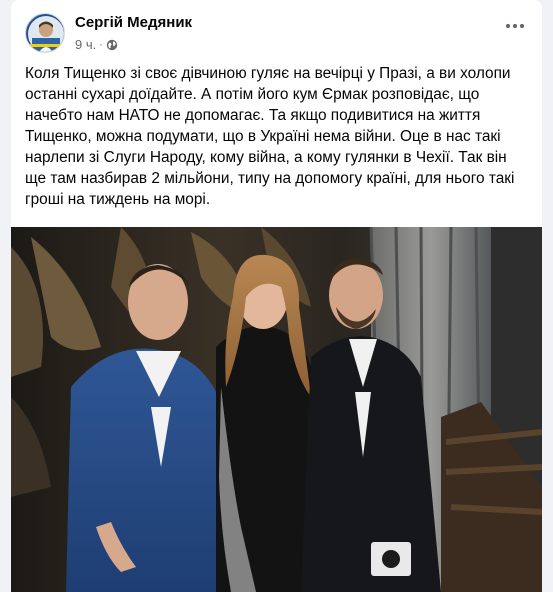  I want to click on more-options-button, so click(515, 26).